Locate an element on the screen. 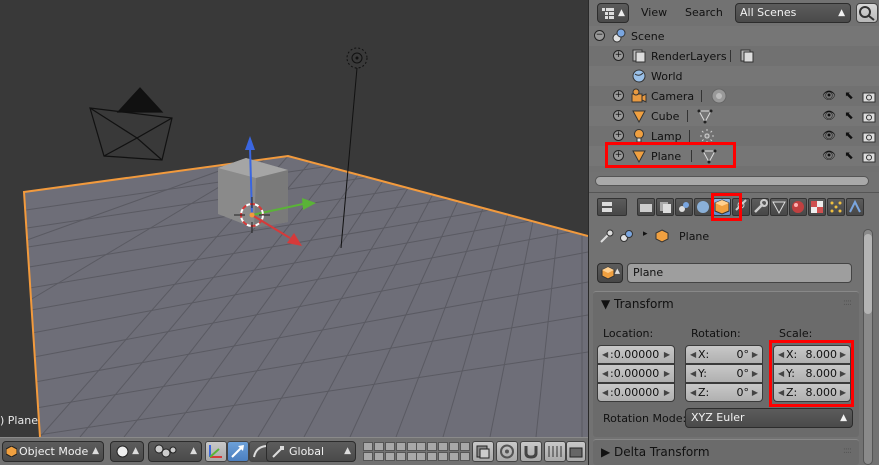 The width and height of the screenshot is (879, 465). tab-render is located at coordinates (646, 207).